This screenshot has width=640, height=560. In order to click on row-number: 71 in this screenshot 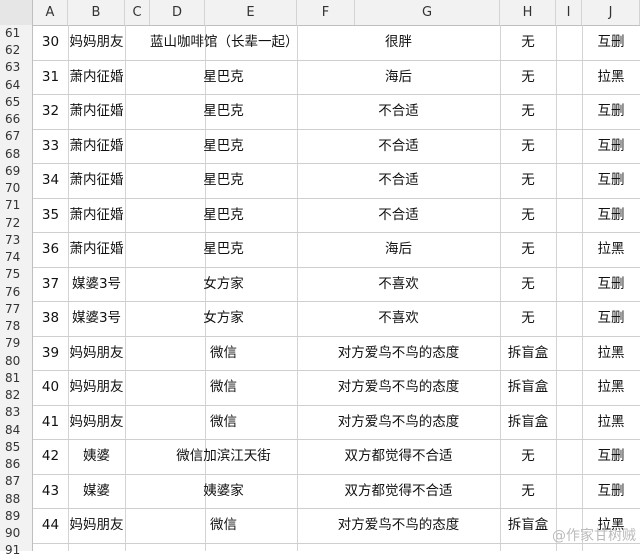, I will do `click(16, 205)`.